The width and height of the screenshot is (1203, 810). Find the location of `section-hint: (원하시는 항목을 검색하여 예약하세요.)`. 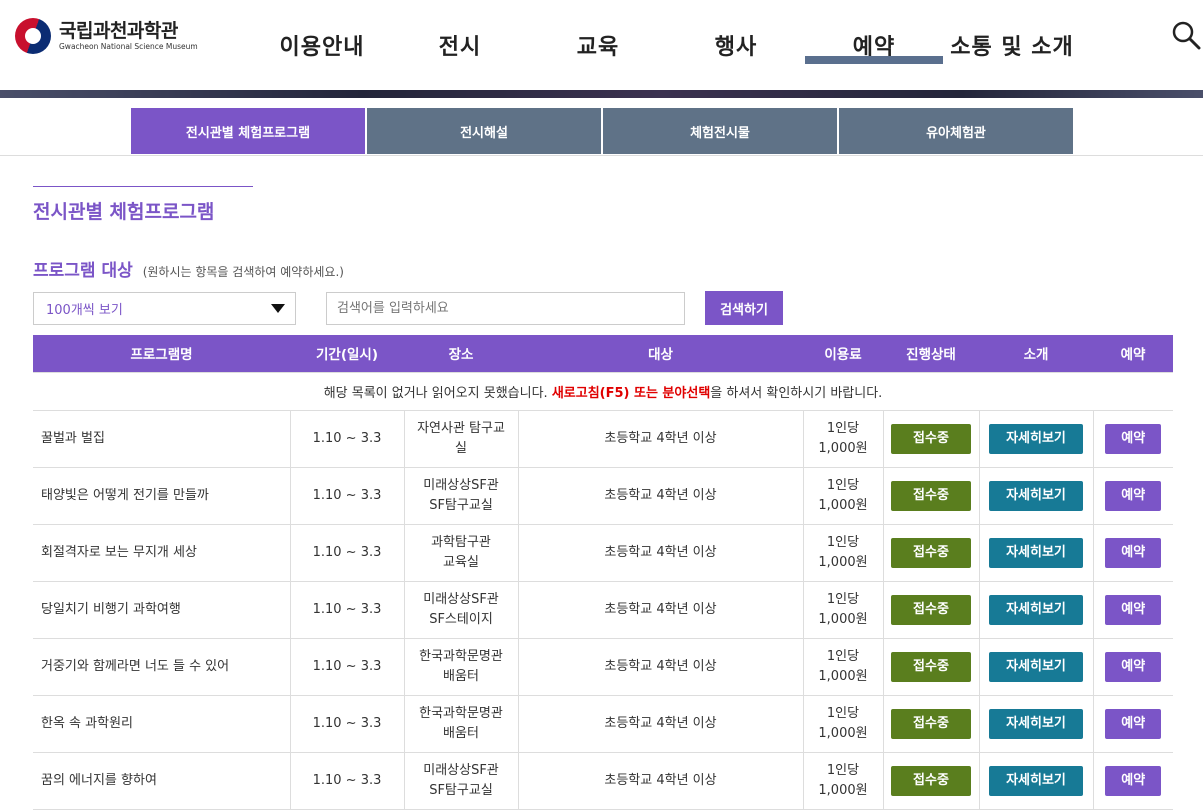

section-hint: (원하시는 항목을 검색하여 예약하세요.) is located at coordinates (243, 272).